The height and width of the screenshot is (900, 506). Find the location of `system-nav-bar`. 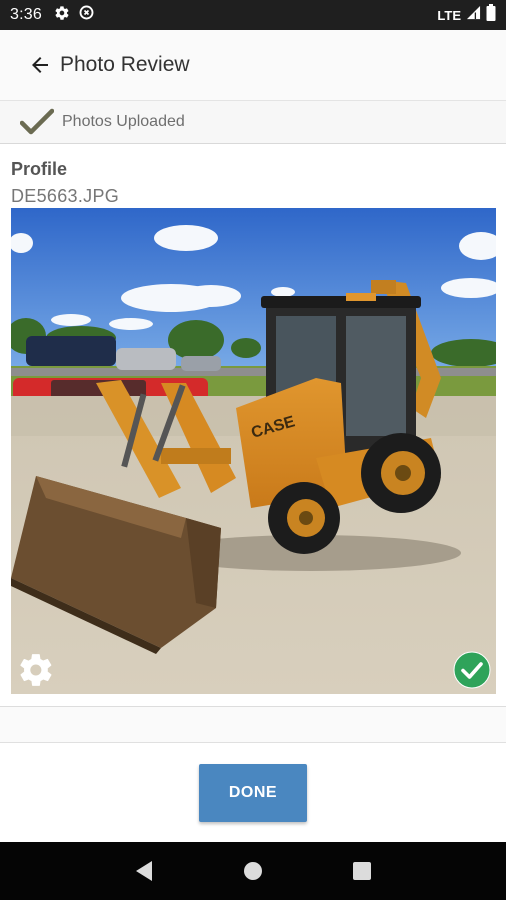

system-nav-bar is located at coordinates (253, 871).